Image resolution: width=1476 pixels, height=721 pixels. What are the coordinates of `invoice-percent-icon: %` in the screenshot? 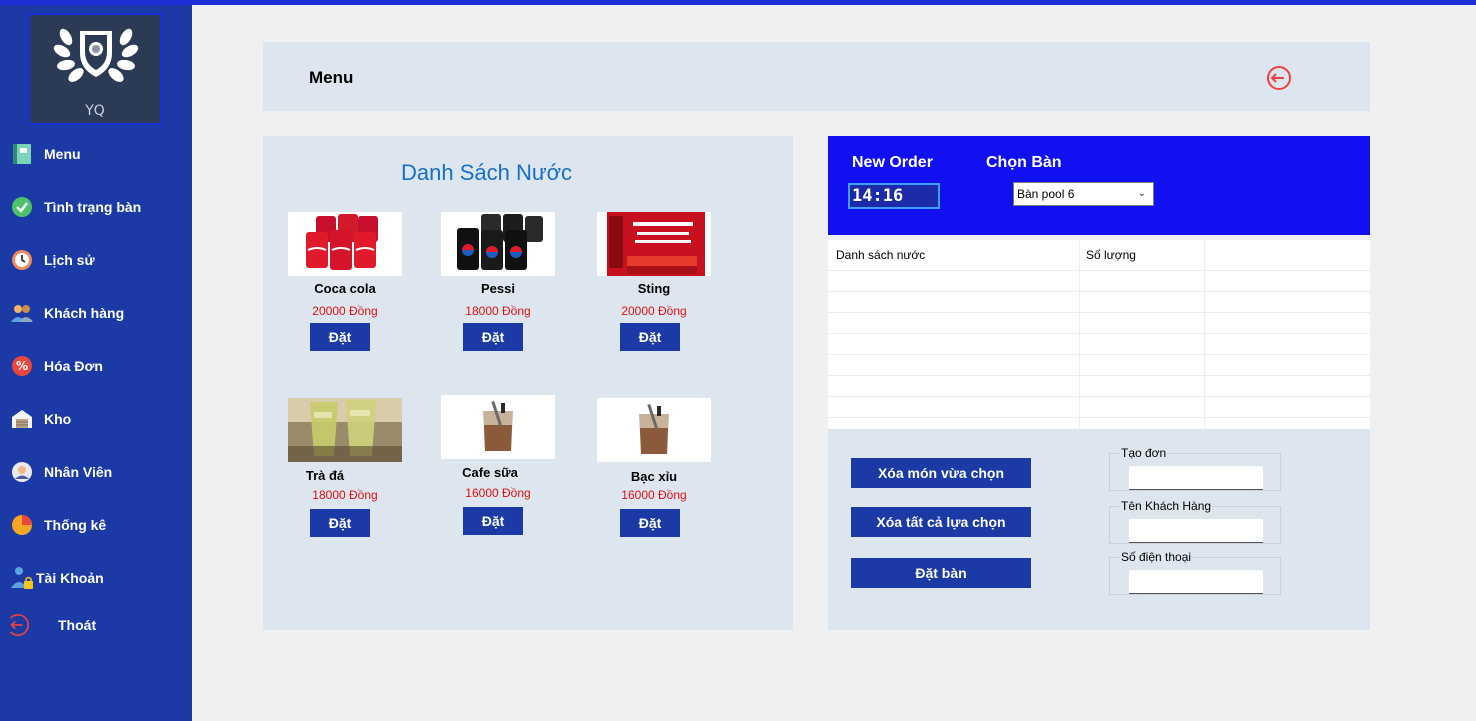 It's located at (22, 366).